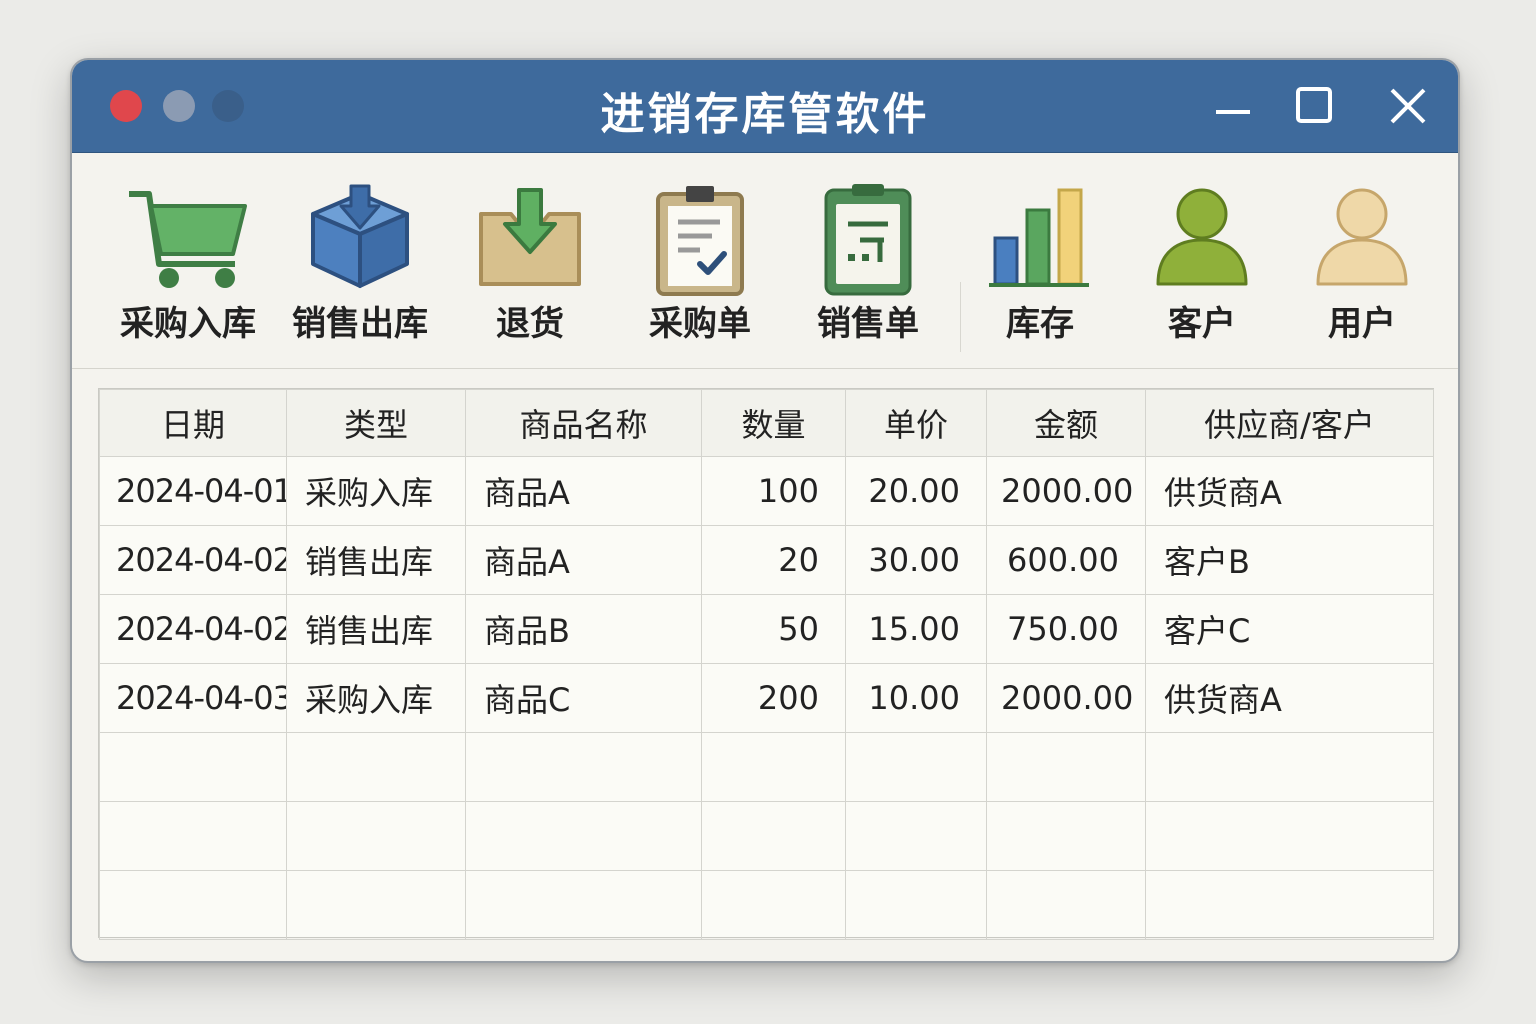 The width and height of the screenshot is (1536, 1024). What do you see at coordinates (1289, 629) in the screenshot?
I see `cell-party: 客户C` at bounding box center [1289, 629].